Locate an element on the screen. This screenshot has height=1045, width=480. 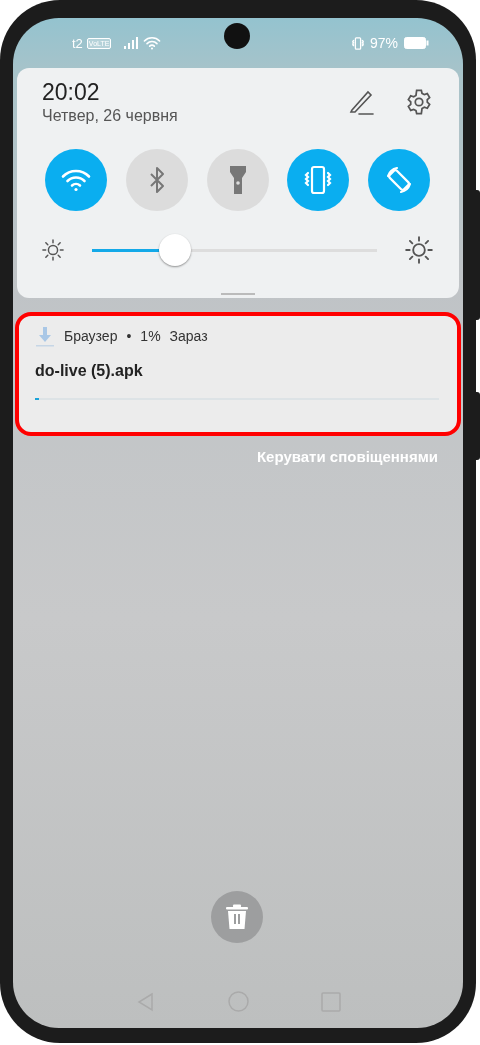
clear-all-button is located at coordinates (237, 917).